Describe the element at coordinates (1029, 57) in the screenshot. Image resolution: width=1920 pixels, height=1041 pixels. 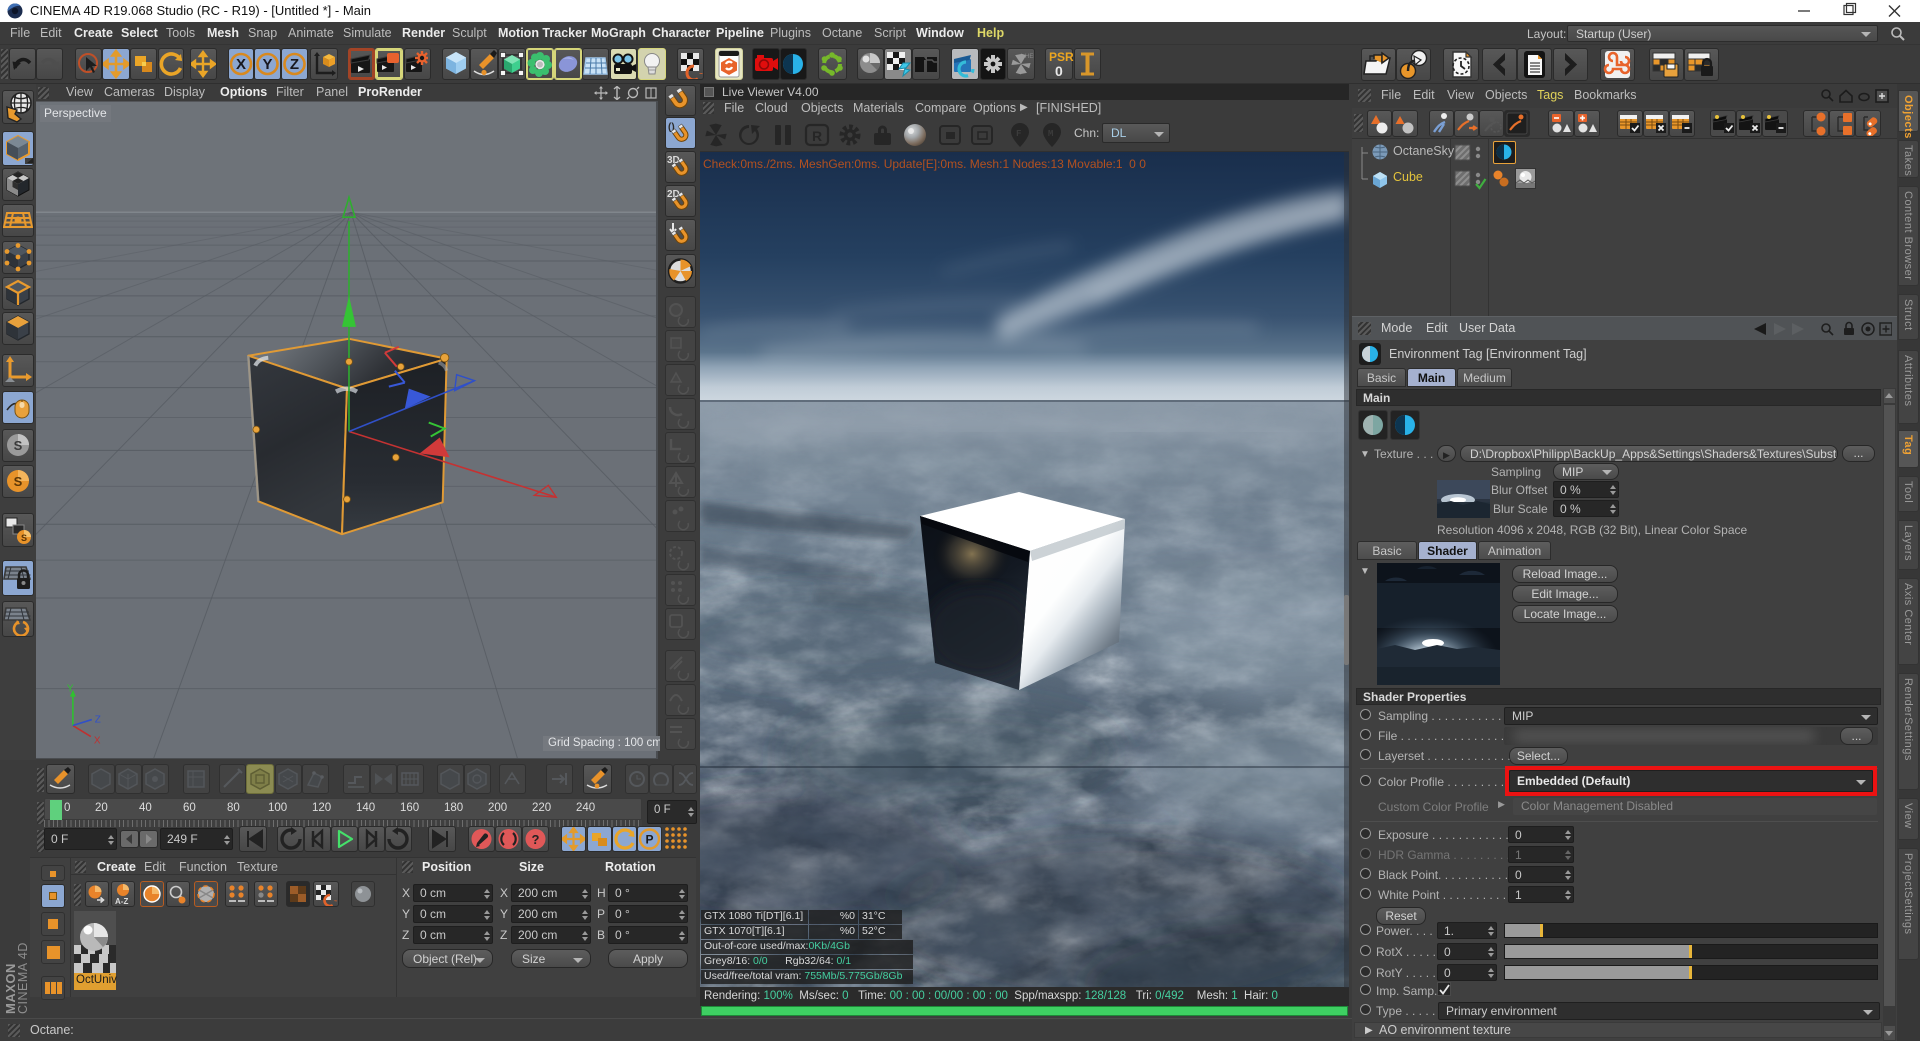
I see `svg-text: HELP` at that location.